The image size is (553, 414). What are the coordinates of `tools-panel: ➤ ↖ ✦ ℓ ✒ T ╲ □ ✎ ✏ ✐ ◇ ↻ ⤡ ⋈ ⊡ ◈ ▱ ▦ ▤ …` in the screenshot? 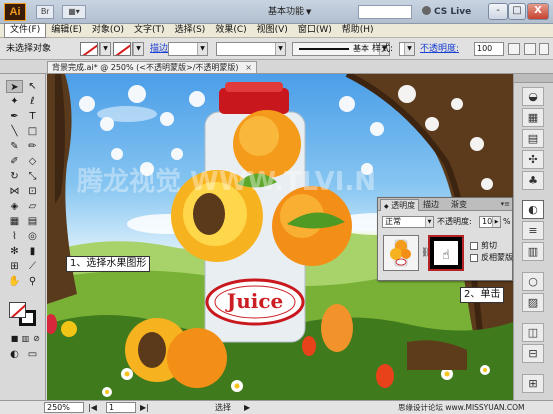 It's located at (23, 237).